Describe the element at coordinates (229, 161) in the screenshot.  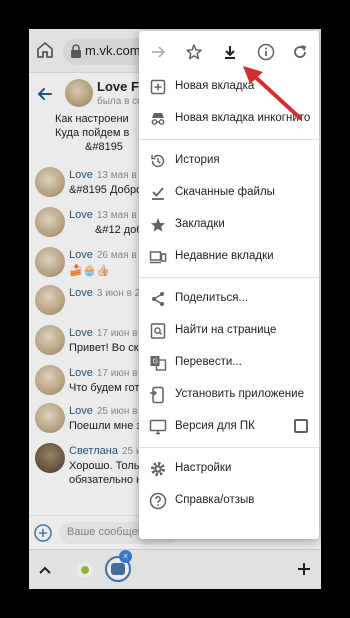
I see `menu-item-history: История` at that location.